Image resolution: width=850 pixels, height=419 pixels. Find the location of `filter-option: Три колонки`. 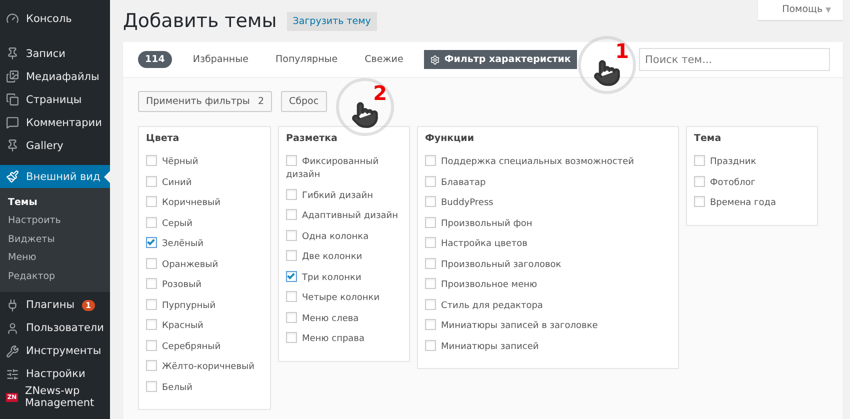

filter-option: Три колонки is located at coordinates (344, 277).